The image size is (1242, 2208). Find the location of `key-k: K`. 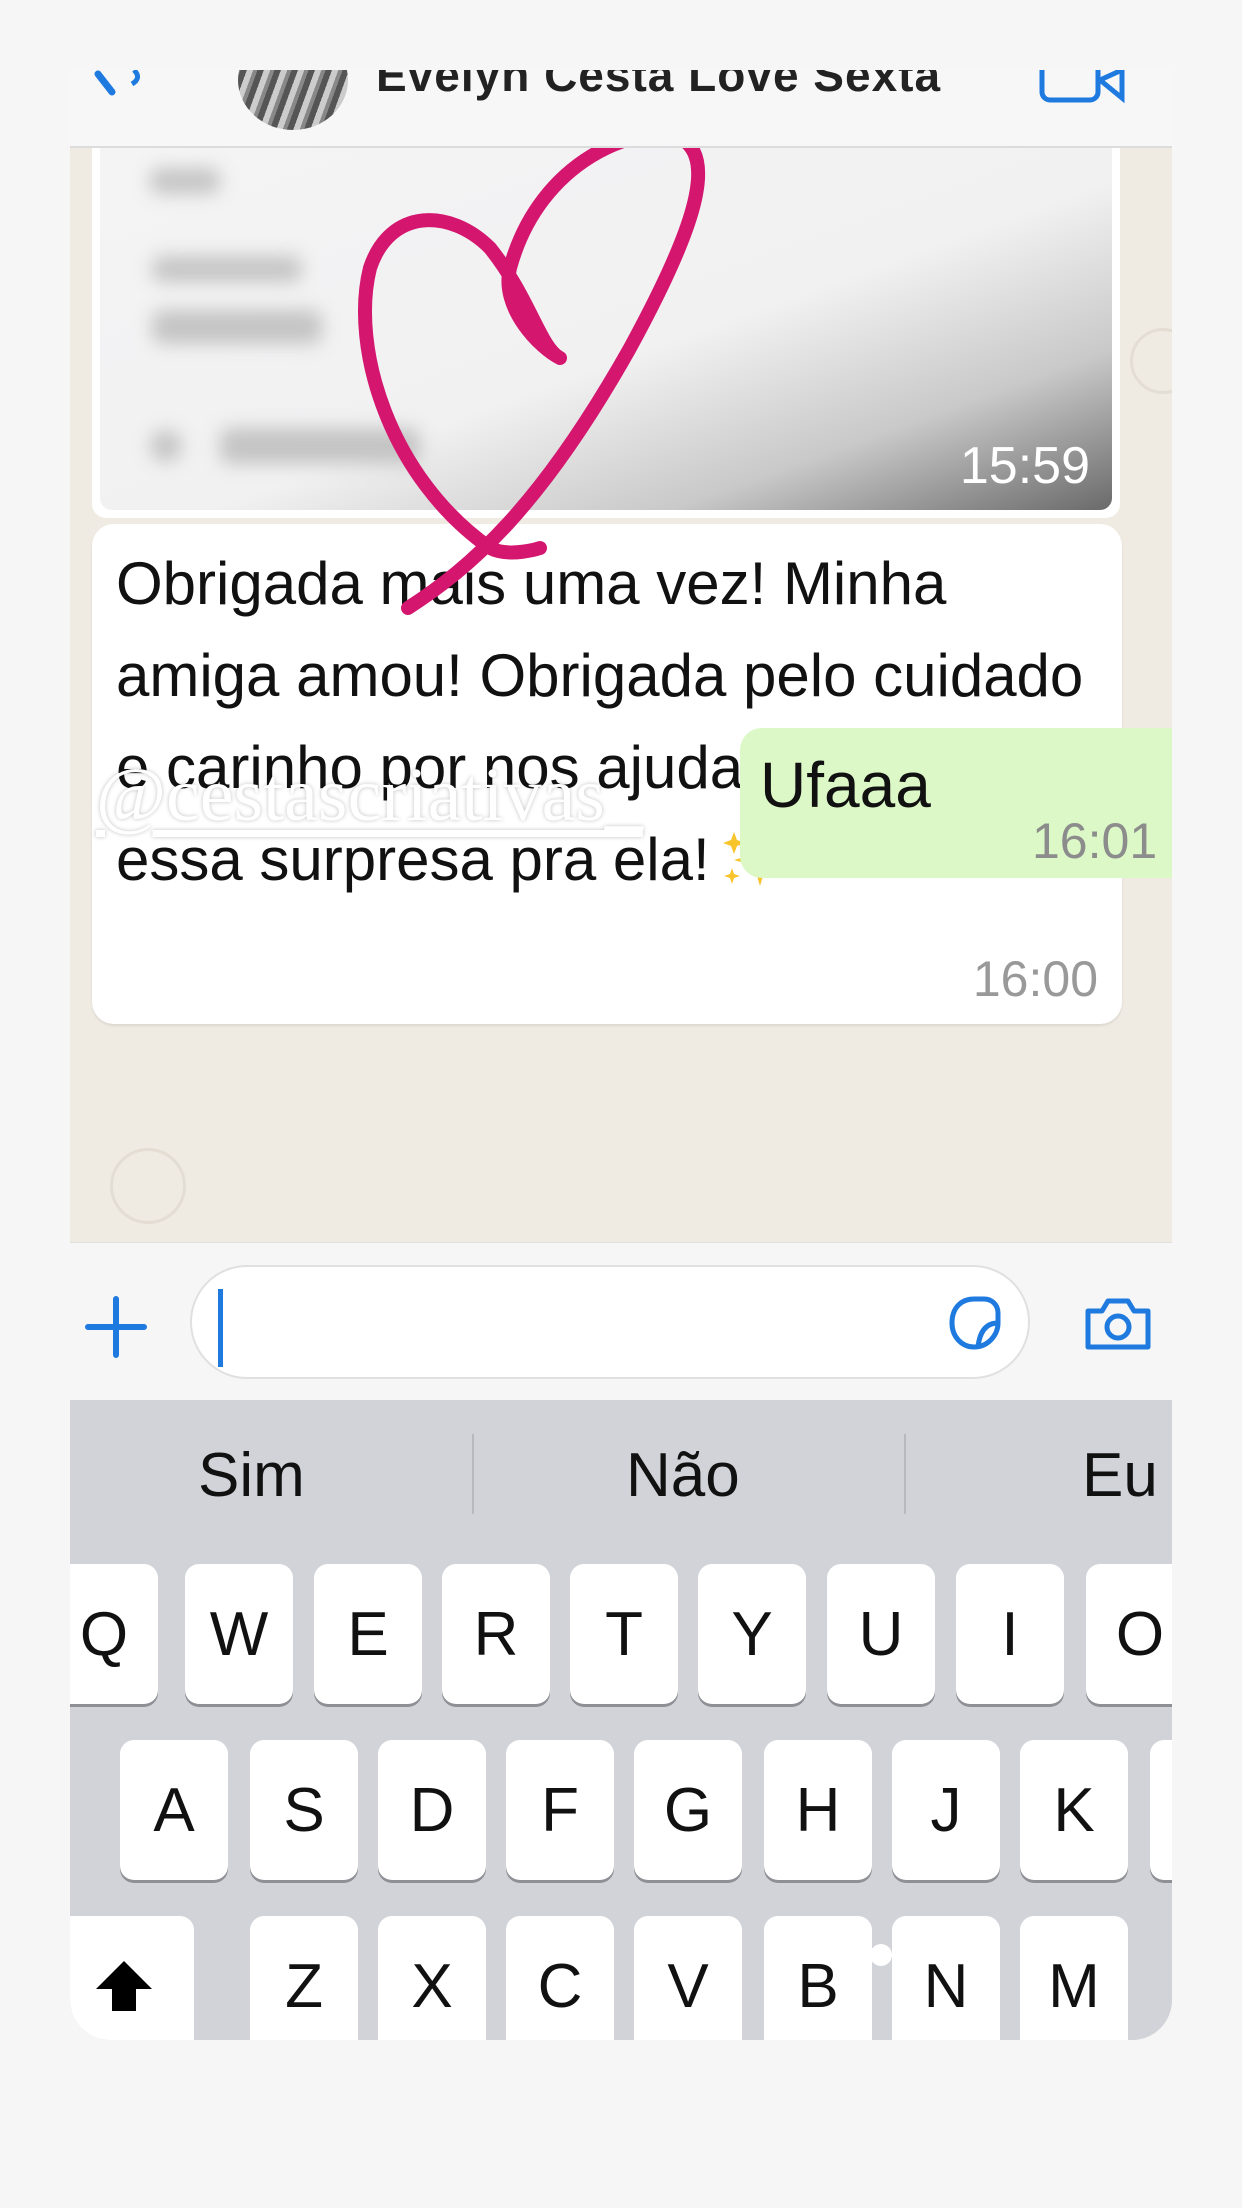

key-k: K is located at coordinates (1074, 1810).